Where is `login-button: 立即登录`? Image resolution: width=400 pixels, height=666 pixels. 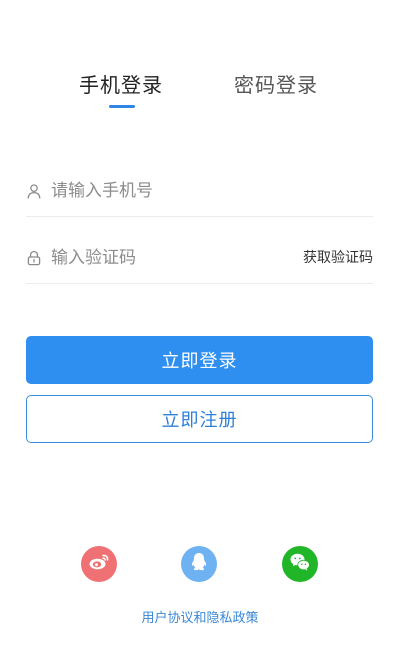 login-button: 立即登录 is located at coordinates (199, 360).